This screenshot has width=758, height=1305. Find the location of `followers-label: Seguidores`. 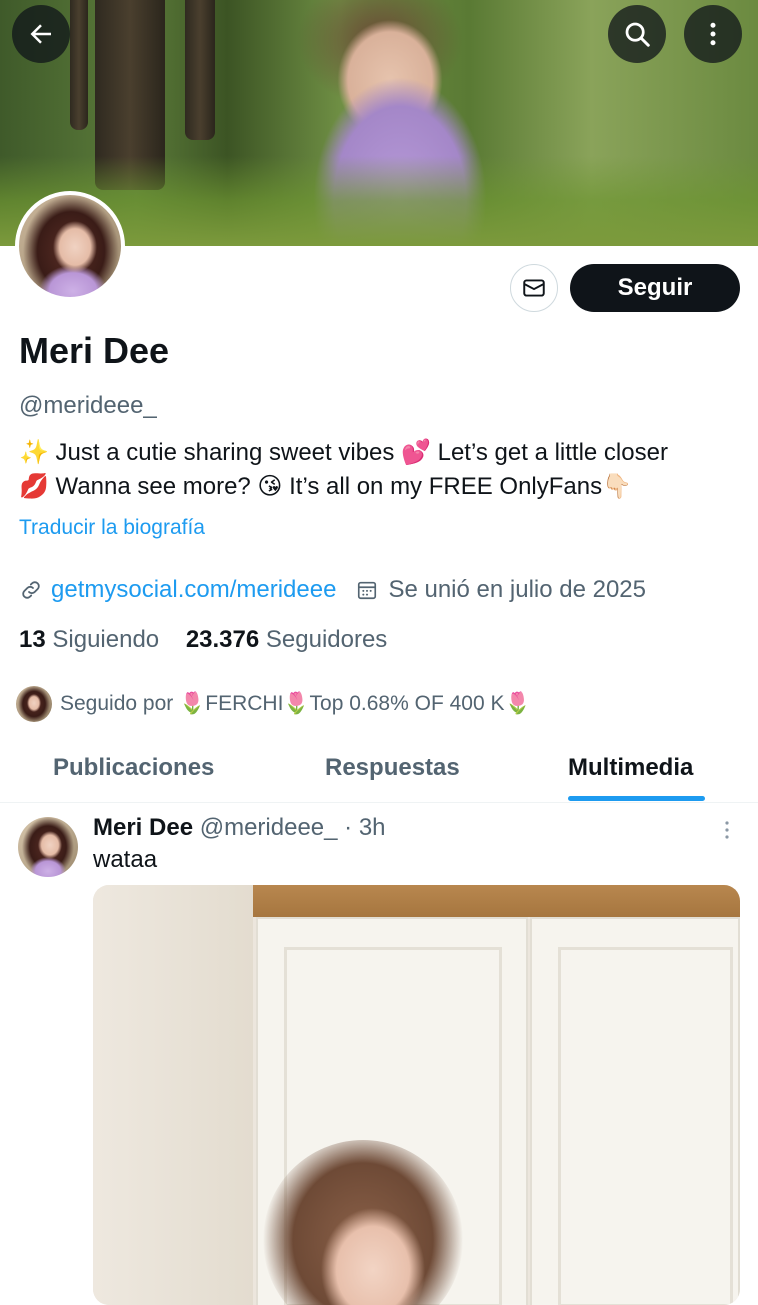

followers-label: Seguidores is located at coordinates (326, 639).